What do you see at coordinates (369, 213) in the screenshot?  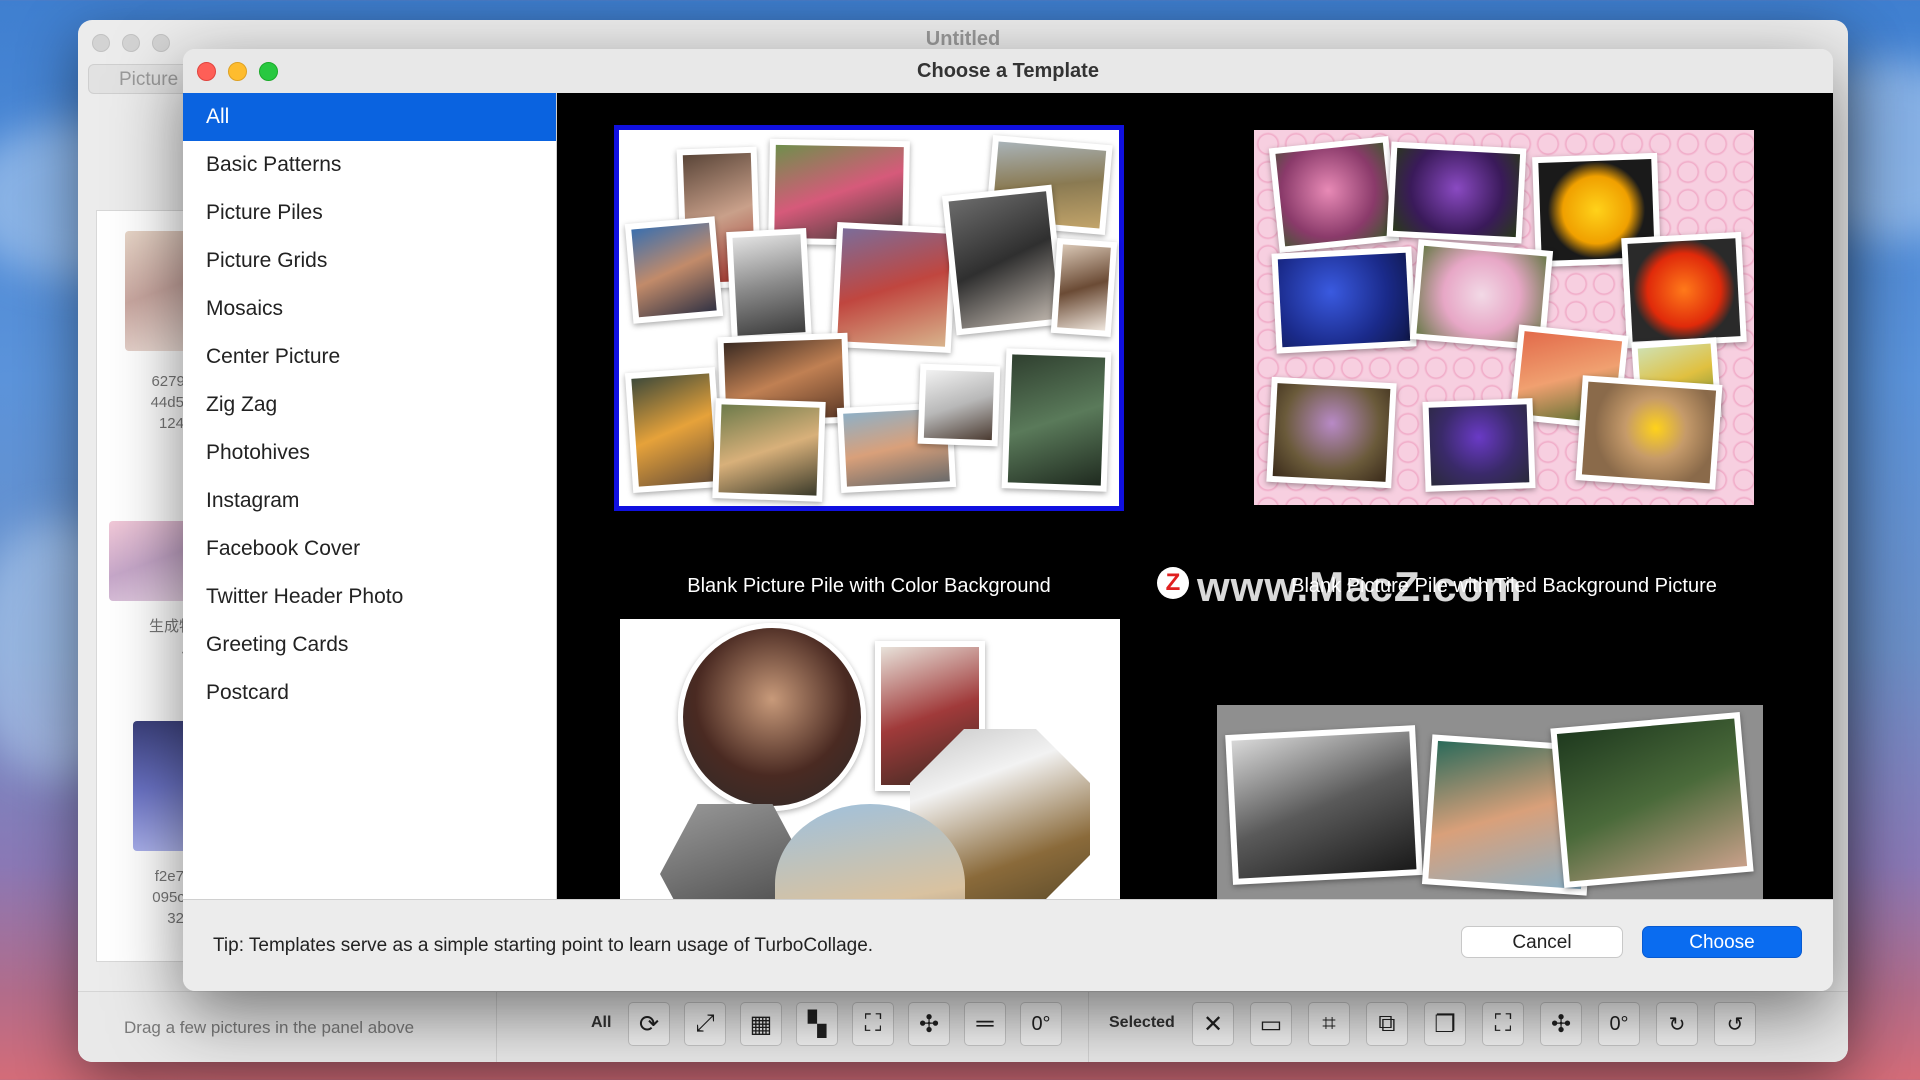 I see `category-picture-piles: Picture Piles` at bounding box center [369, 213].